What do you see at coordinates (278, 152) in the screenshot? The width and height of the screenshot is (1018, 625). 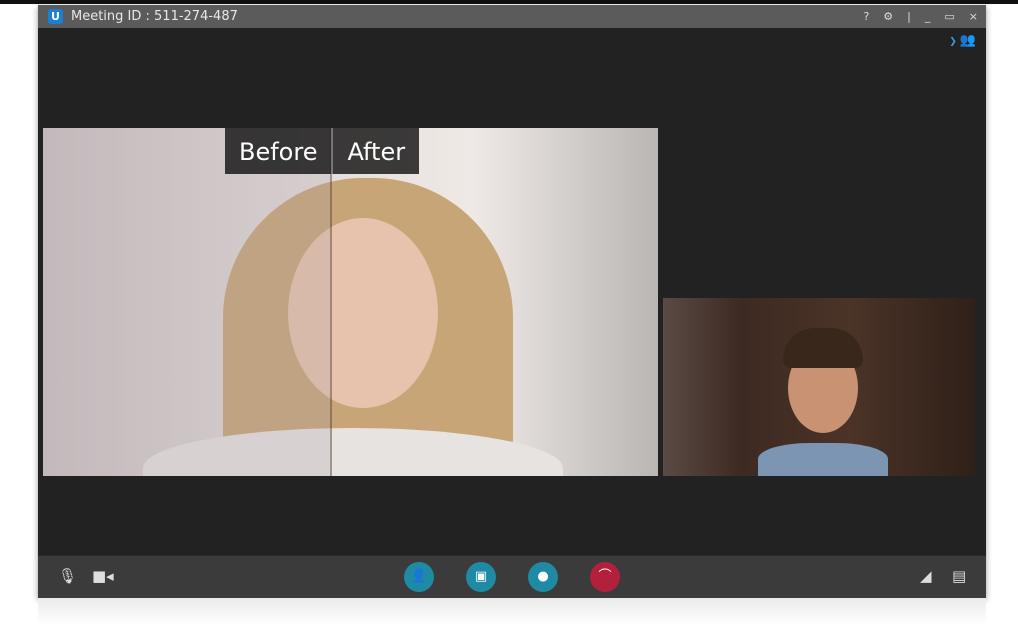 I see `before-label: Before` at bounding box center [278, 152].